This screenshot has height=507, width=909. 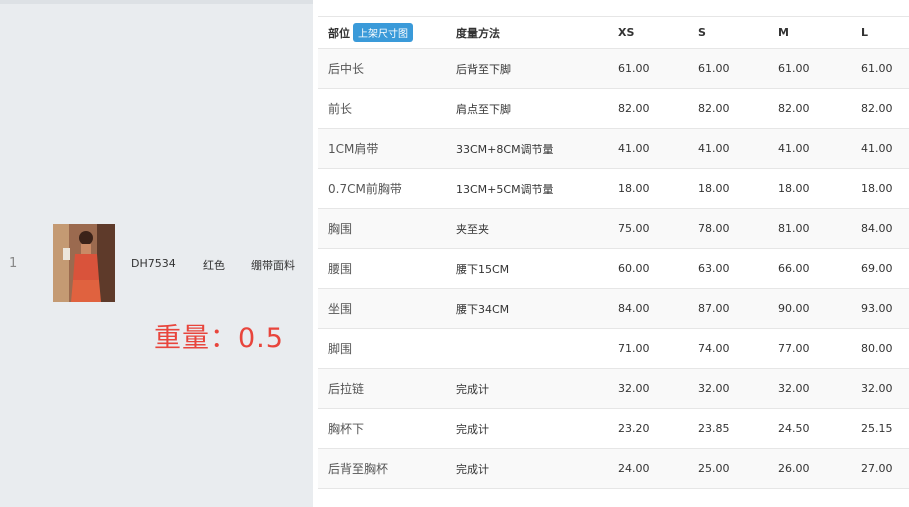 What do you see at coordinates (382, 268) in the screenshot?
I see `cell-part: 腰围` at bounding box center [382, 268].